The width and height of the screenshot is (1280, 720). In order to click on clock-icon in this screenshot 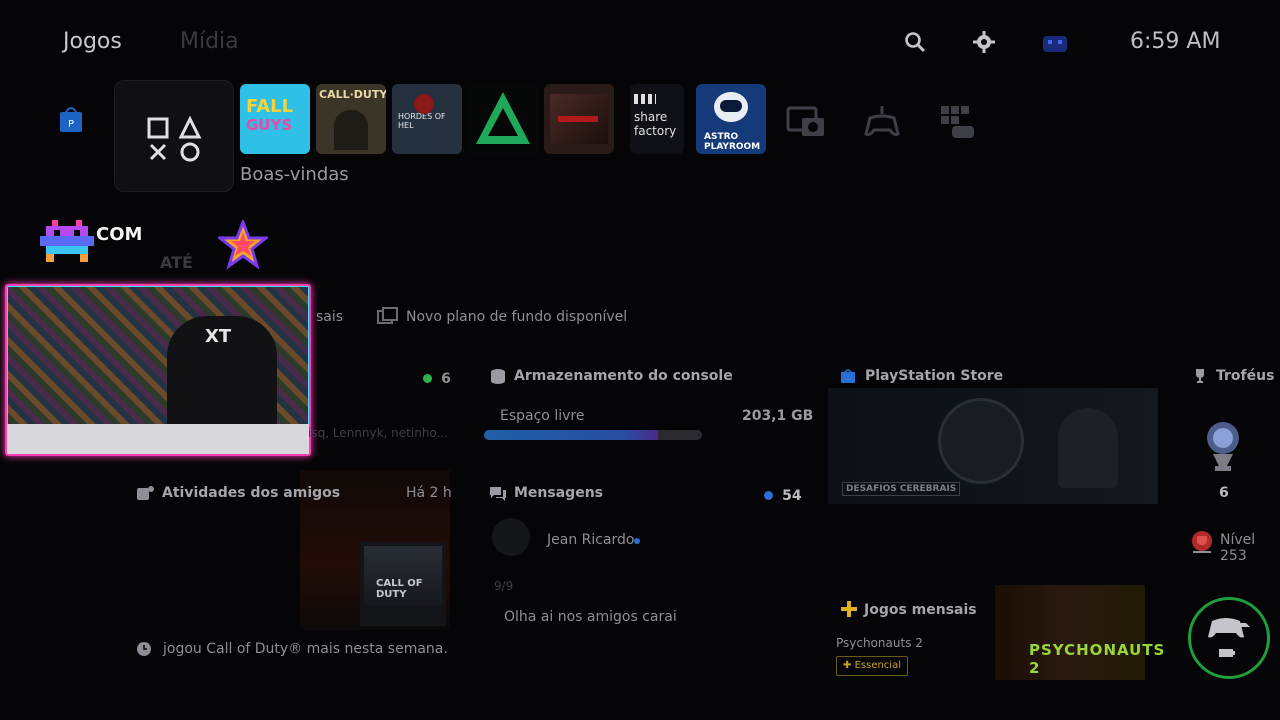, I will do `click(144, 649)`.